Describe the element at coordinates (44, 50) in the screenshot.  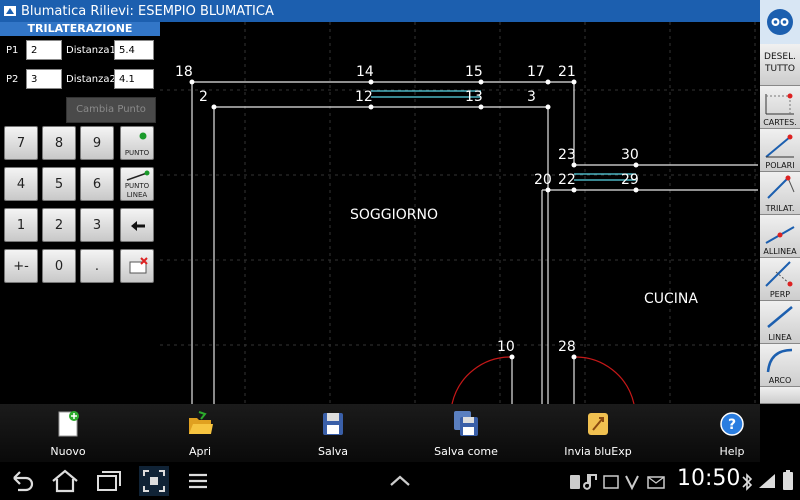
I see `p1-input: 2` at that location.